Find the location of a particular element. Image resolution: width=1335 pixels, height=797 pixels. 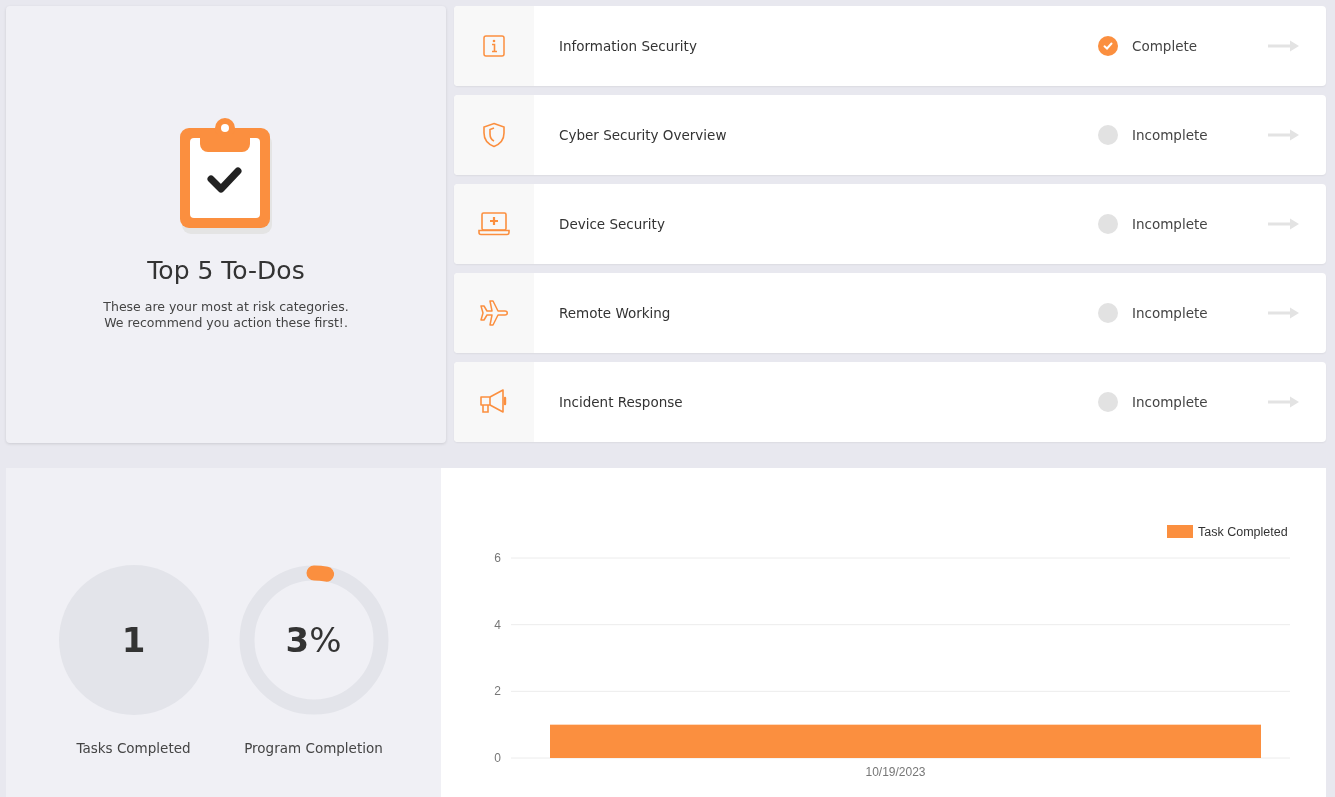

megaphone-icon is located at coordinates (494, 402).